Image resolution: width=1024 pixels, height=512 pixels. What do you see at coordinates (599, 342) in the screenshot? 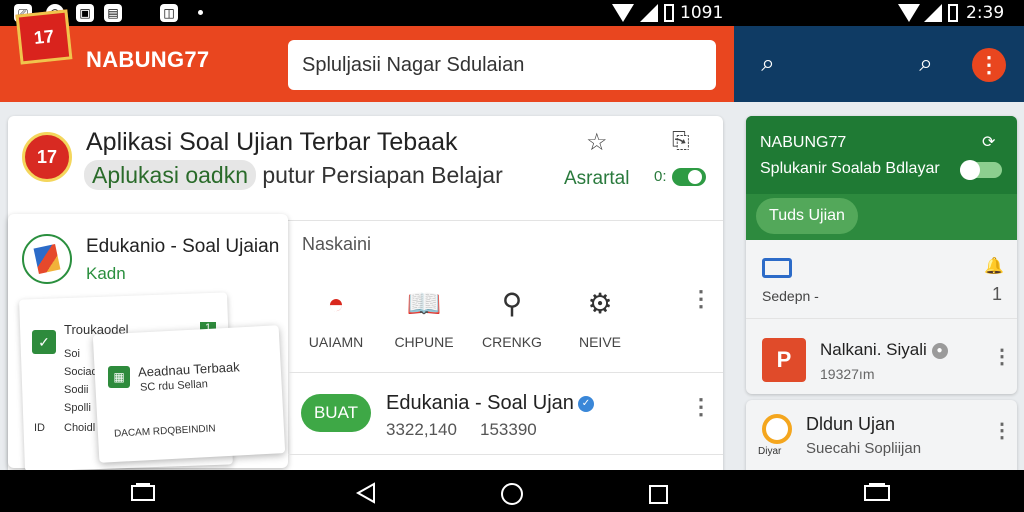
I see `category-label: NEIVE` at bounding box center [599, 342].